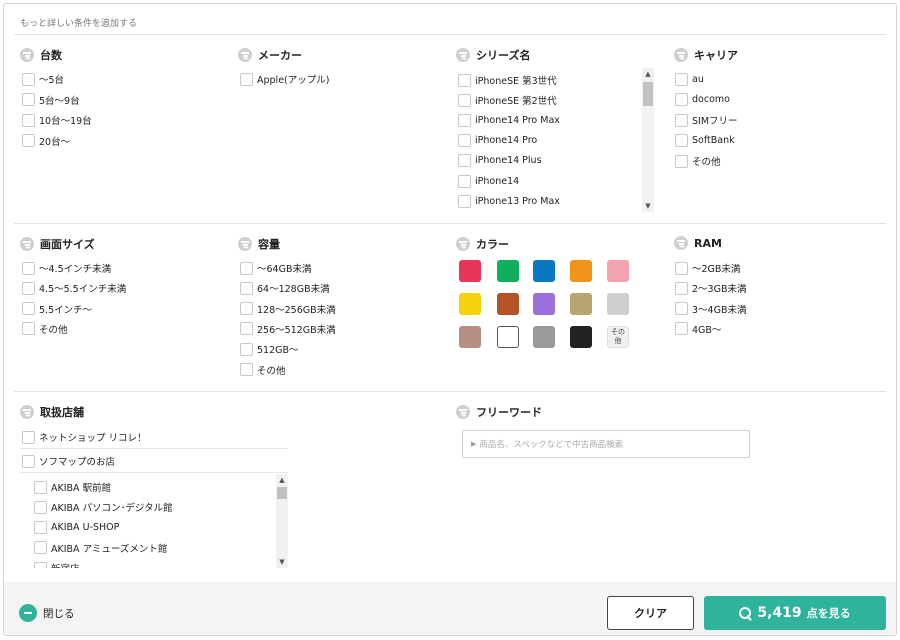 Image resolution: width=900 pixels, height=640 pixels. Describe the element at coordinates (581, 304) in the screenshot. I see `color-swatch-gold` at that location.